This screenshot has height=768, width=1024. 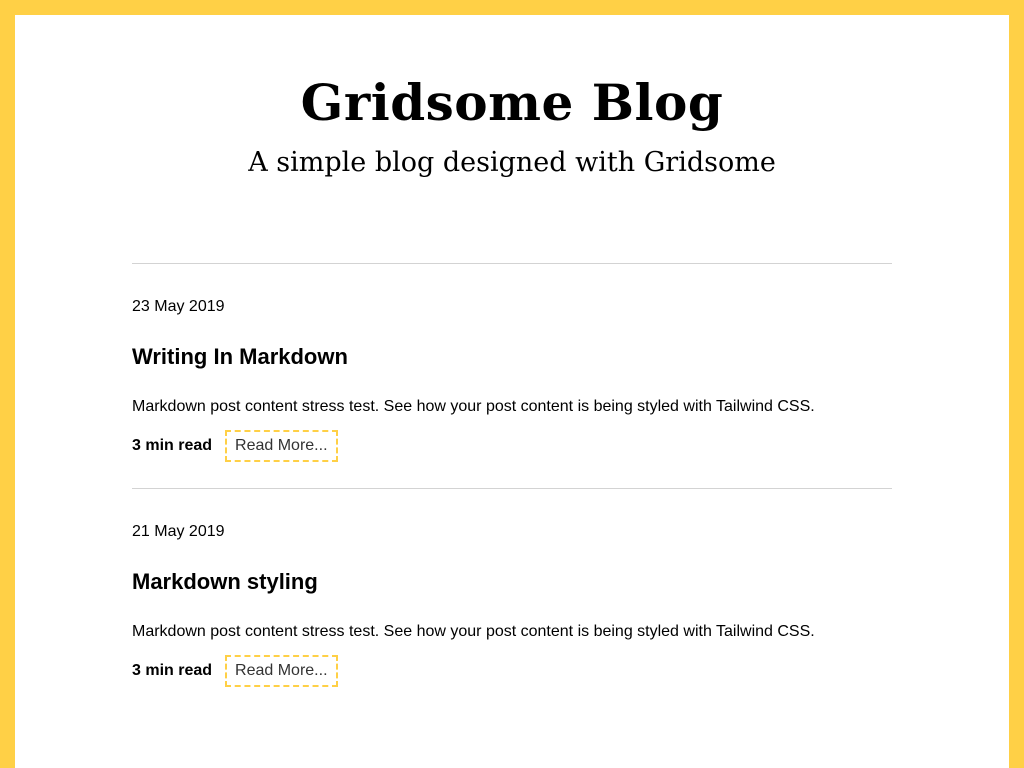 What do you see at coordinates (240, 357) in the screenshot?
I see `post-title: Writing In Markdown` at bounding box center [240, 357].